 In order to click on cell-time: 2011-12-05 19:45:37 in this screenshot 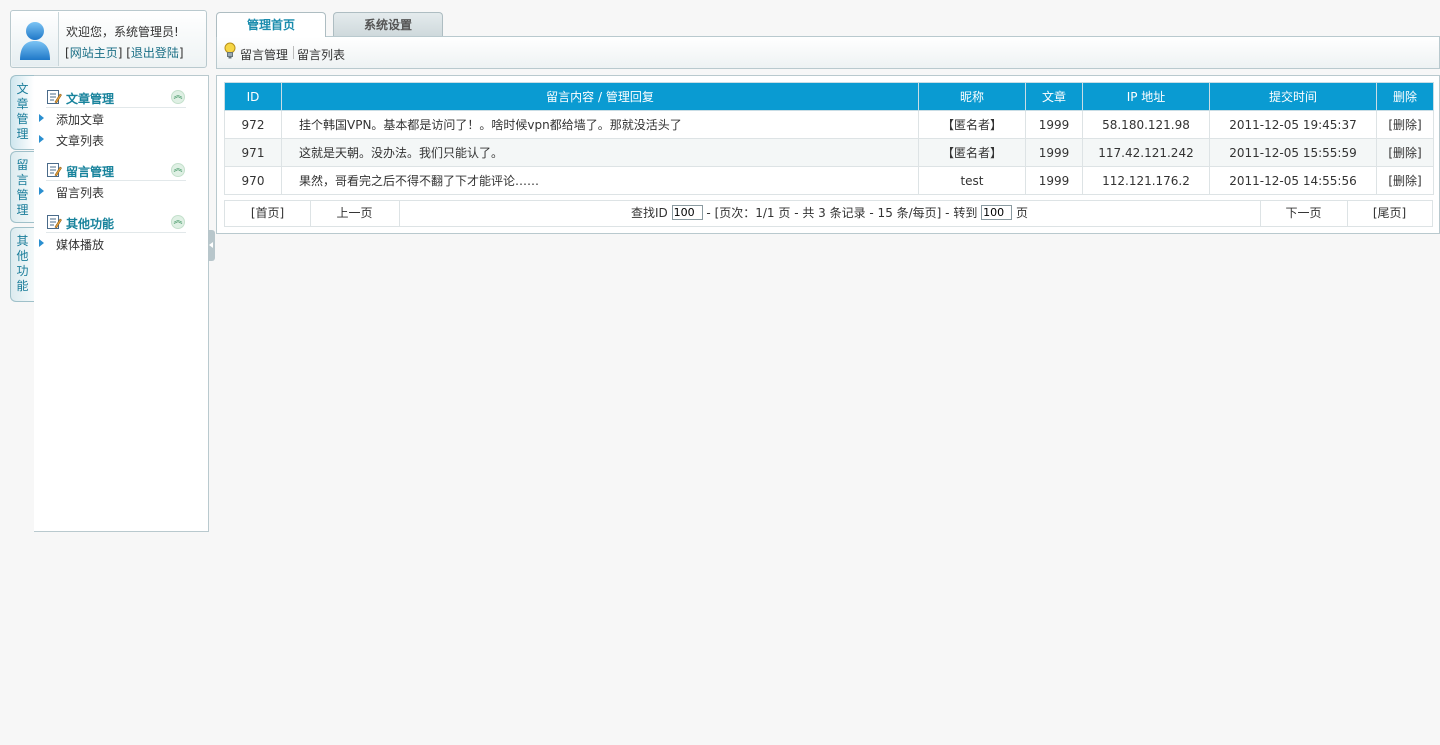, I will do `click(1293, 124)`.